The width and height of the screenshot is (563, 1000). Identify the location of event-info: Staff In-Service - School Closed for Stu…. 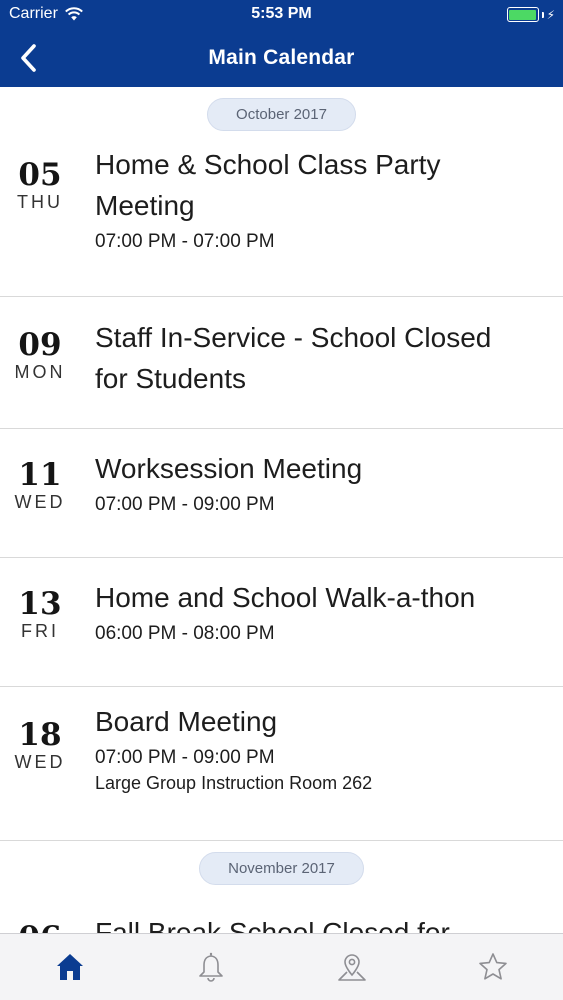
(312, 372).